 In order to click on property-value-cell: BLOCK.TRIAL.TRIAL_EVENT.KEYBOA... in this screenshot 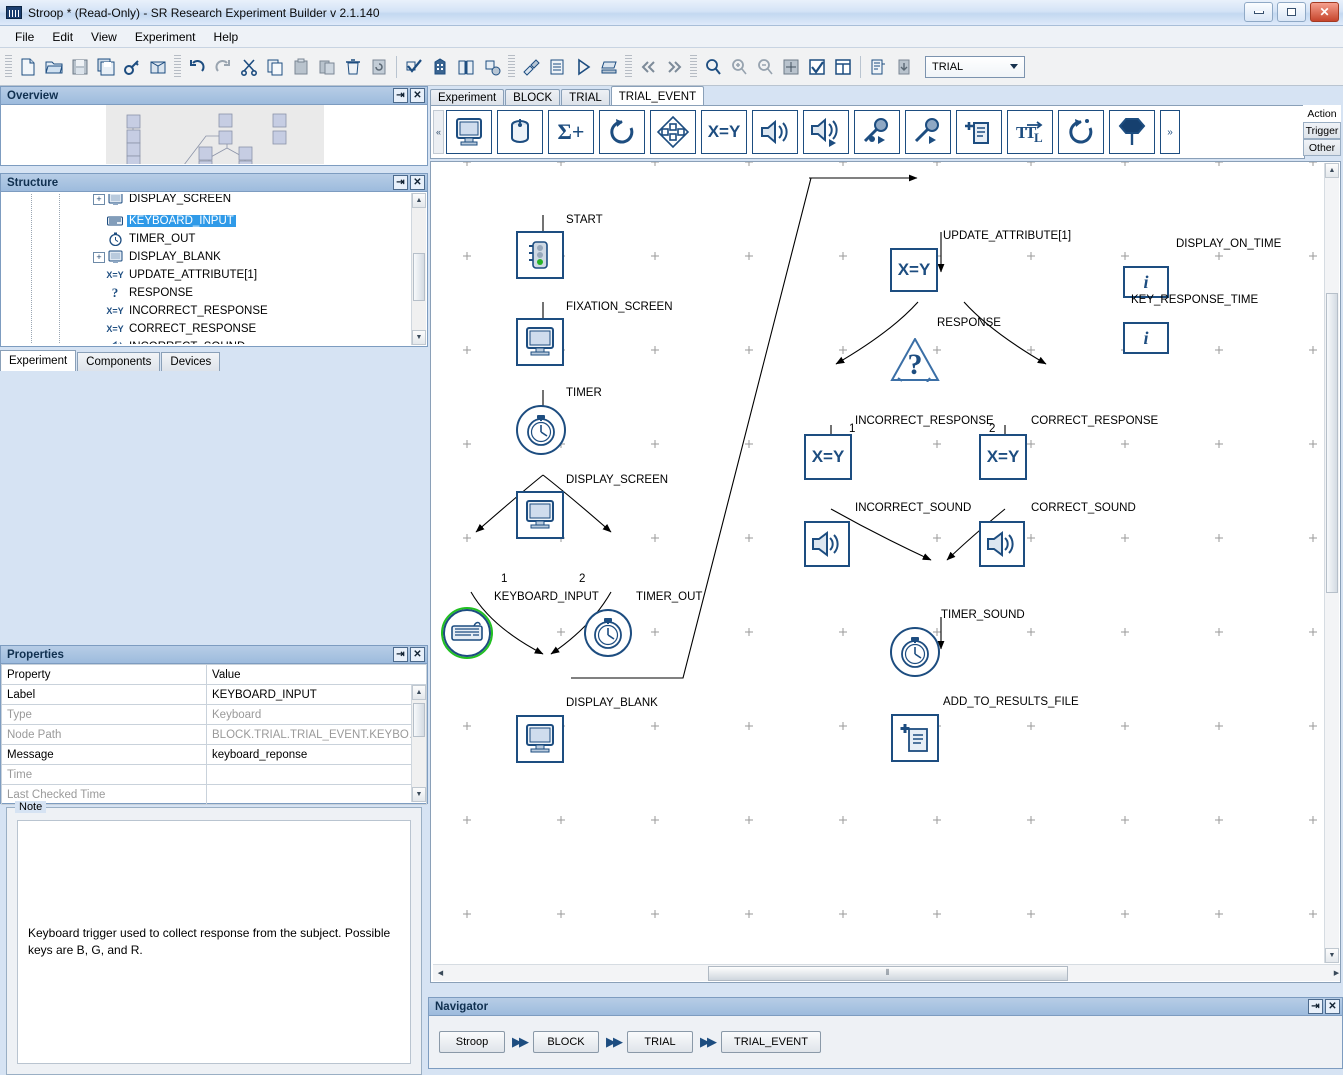, I will do `click(316, 734)`.